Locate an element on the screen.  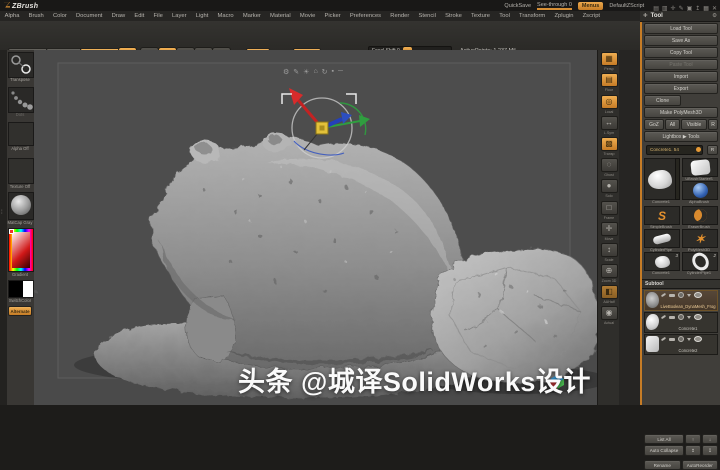
goz-all-button: All is located at coordinates (672, 124).